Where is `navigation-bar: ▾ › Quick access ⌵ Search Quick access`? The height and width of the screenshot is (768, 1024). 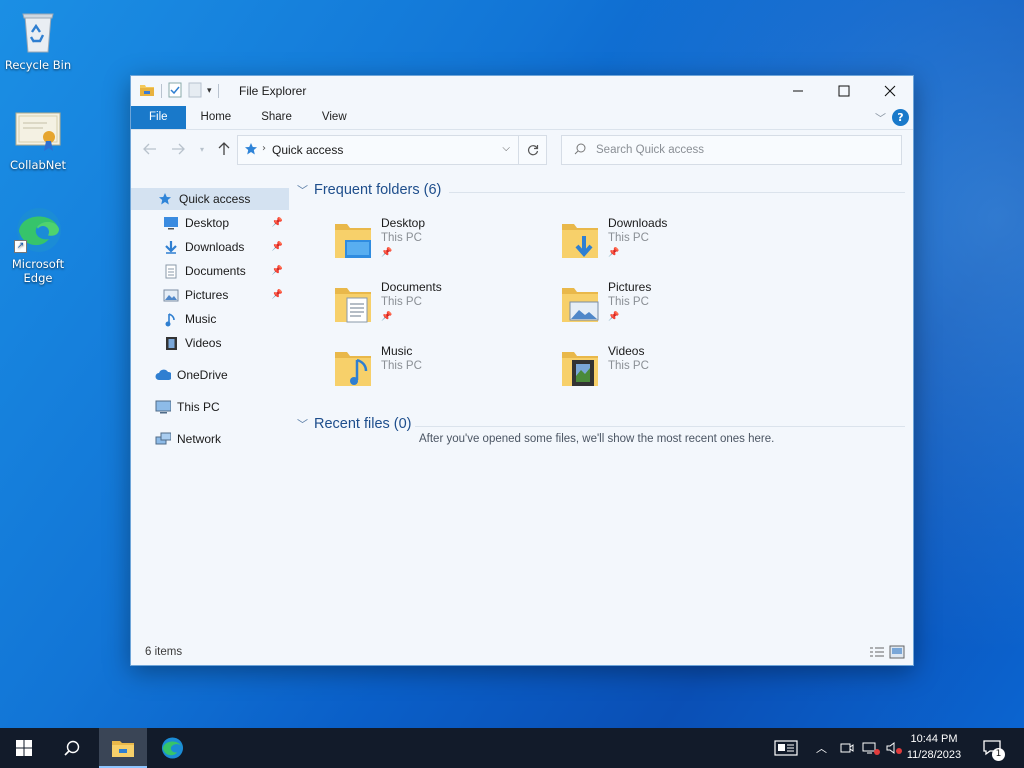
navigation-bar: ▾ › Quick access ⌵ Search Quick access is located at coordinates (522, 150).